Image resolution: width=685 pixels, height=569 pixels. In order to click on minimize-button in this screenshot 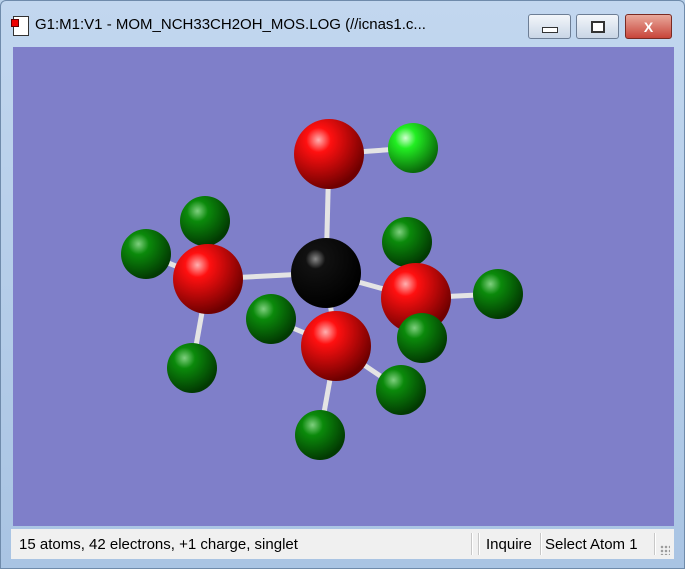, I will do `click(549, 26)`.